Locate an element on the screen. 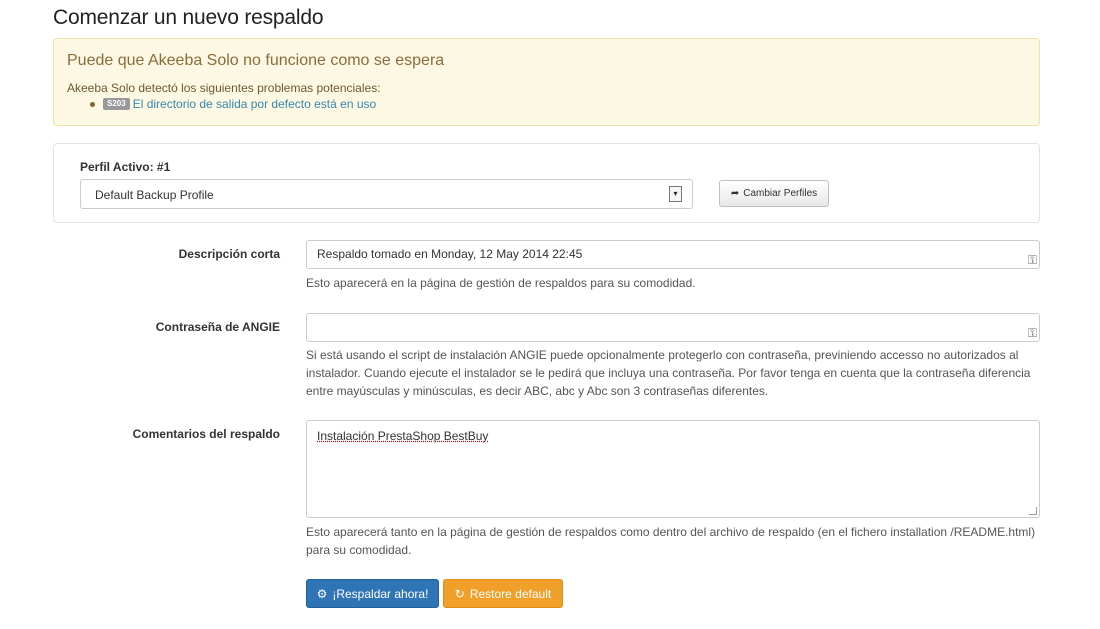 This screenshot has height=629, width=1100. bullet-icon is located at coordinates (92, 104).